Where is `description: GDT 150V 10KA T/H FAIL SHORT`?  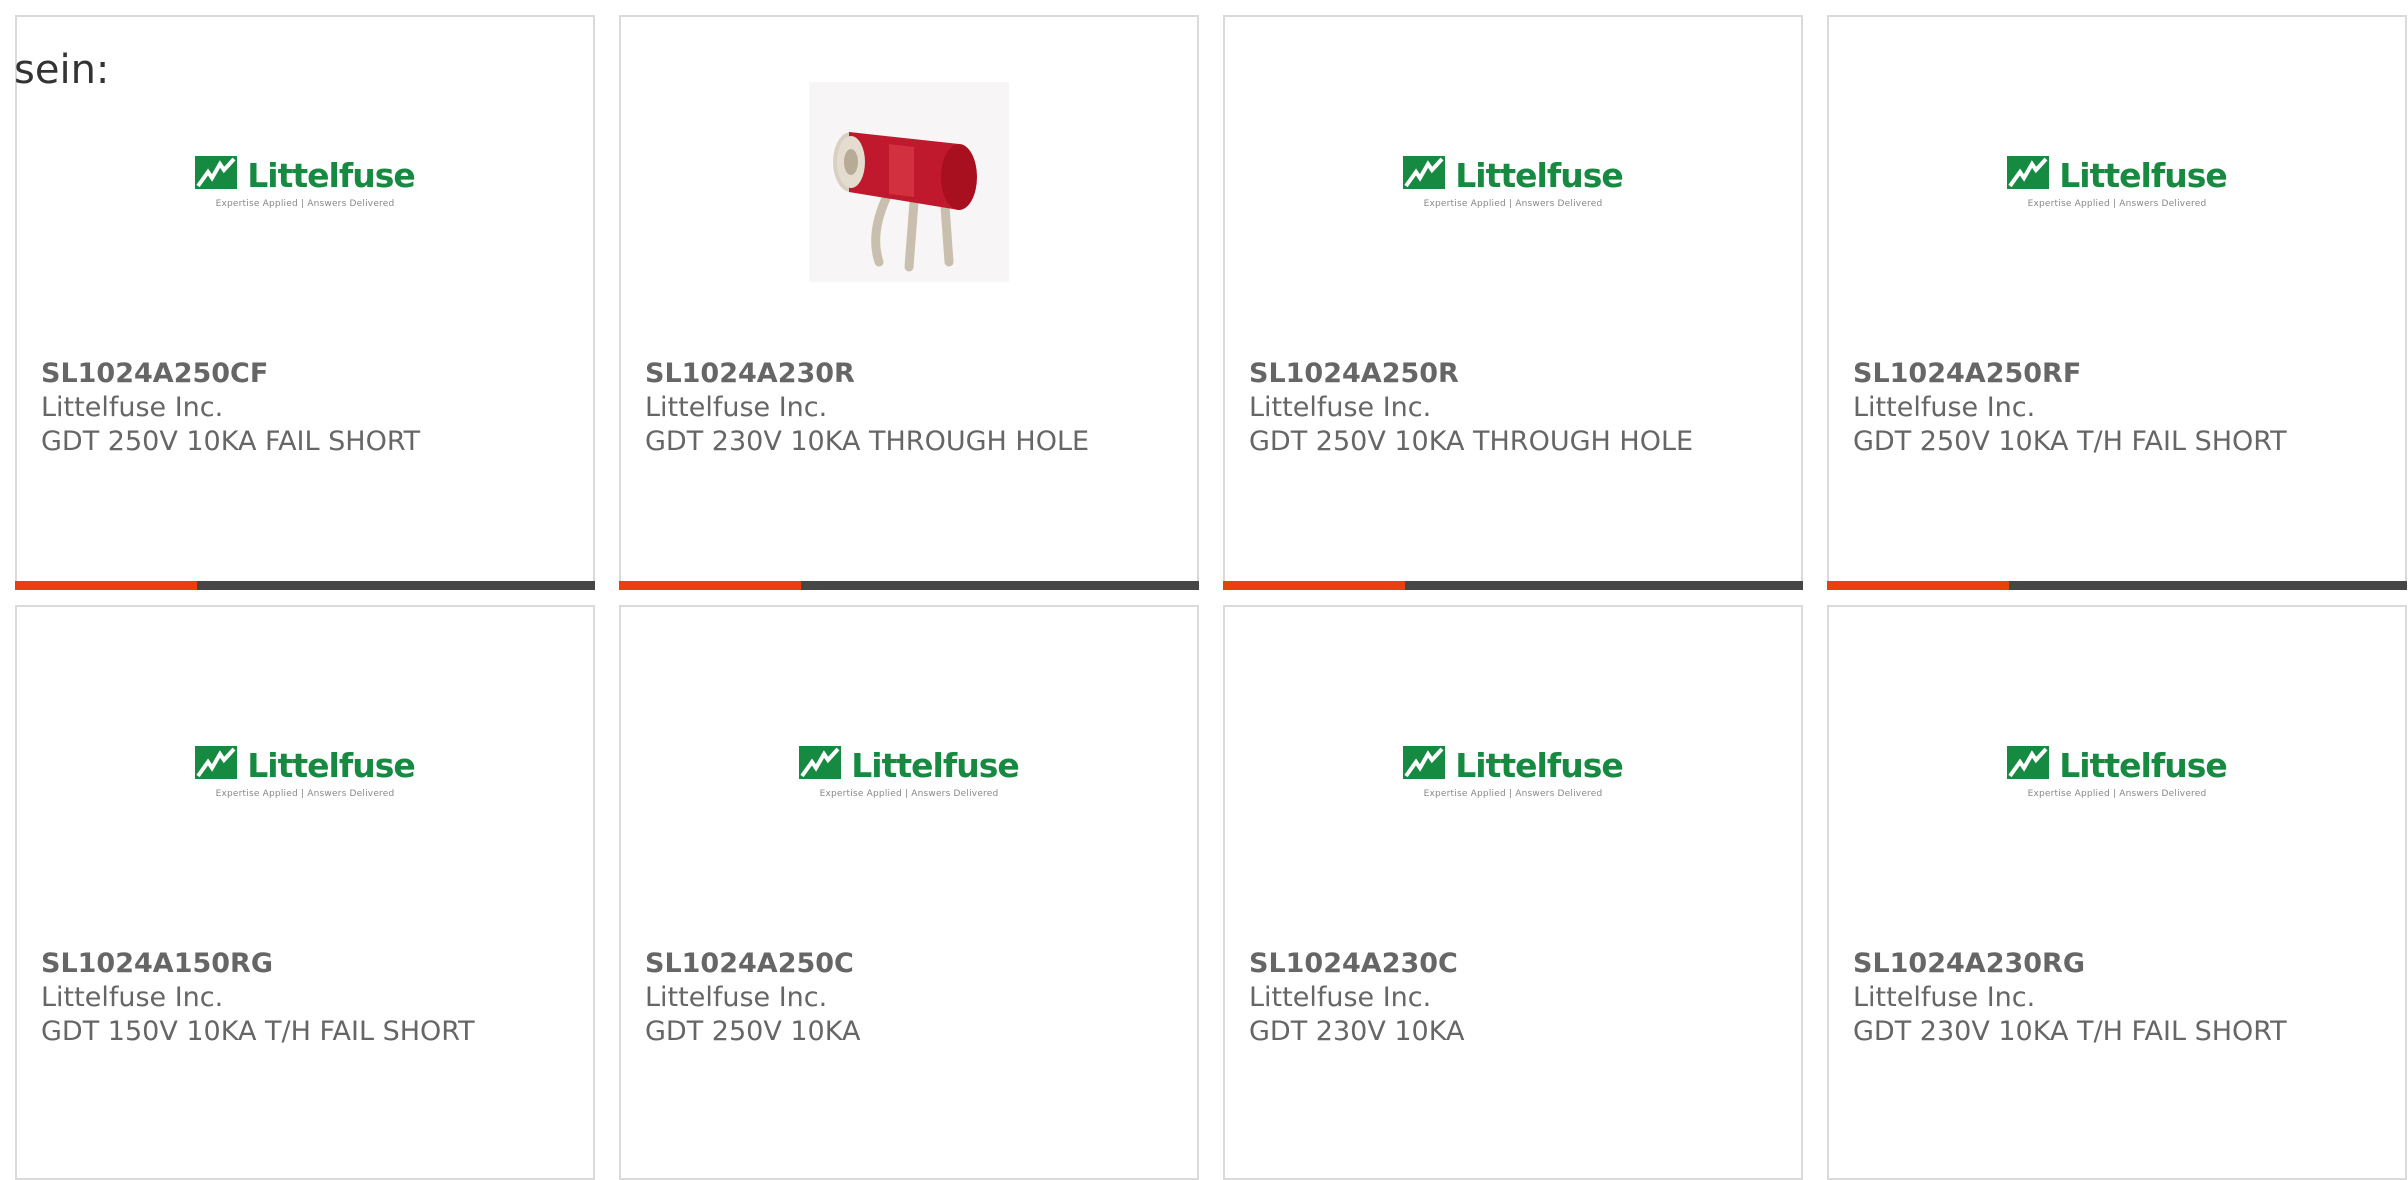 description: GDT 150V 10KA T/H FAIL SHORT is located at coordinates (258, 1031).